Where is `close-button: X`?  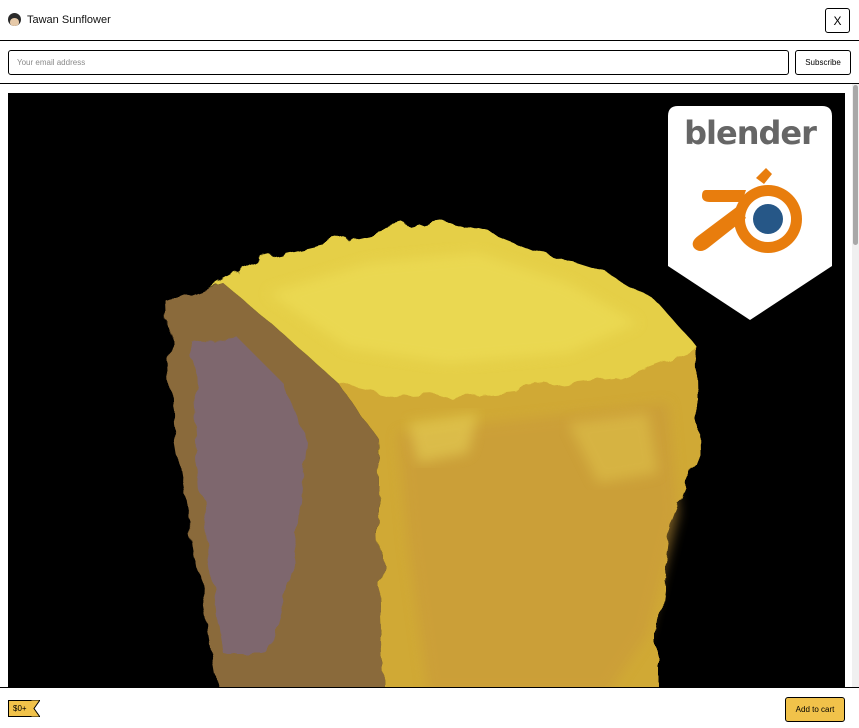 close-button: X is located at coordinates (837, 20).